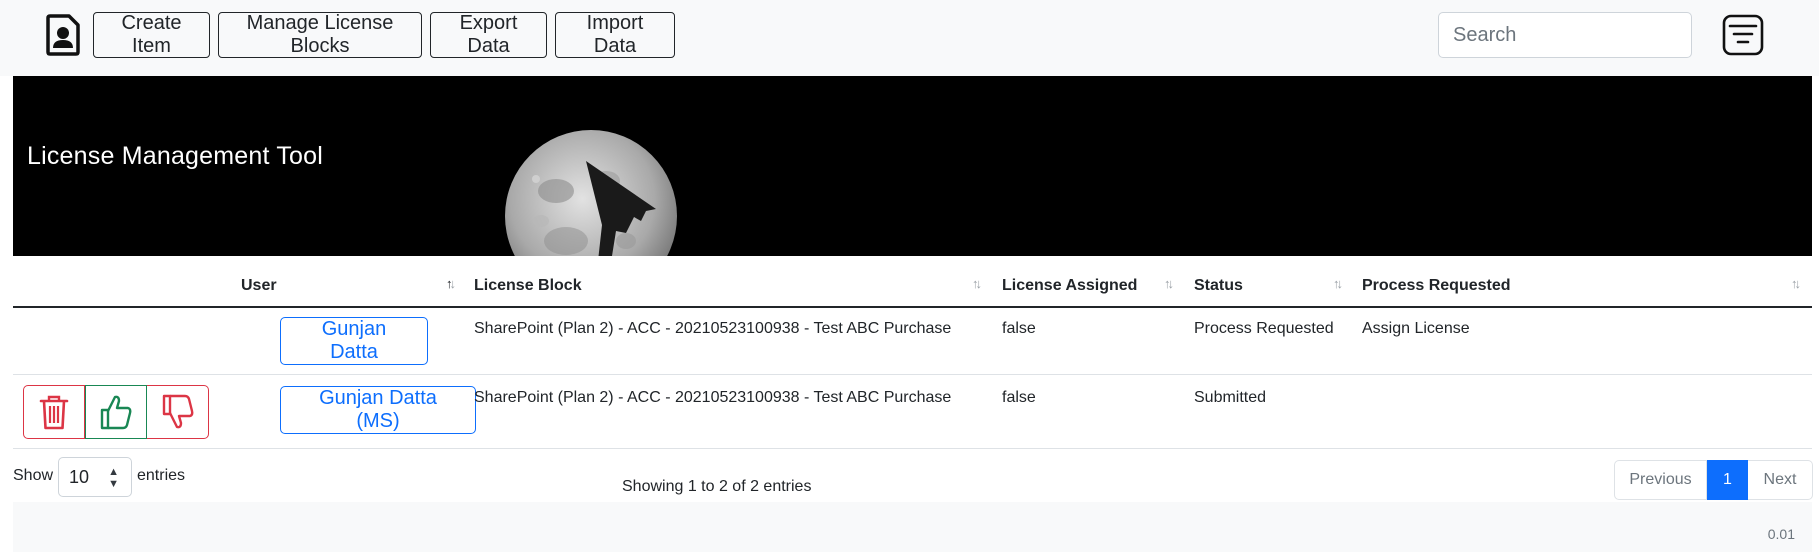 The width and height of the screenshot is (1819, 552). What do you see at coordinates (1660, 480) in the screenshot?
I see `previous-page-button: Previous` at bounding box center [1660, 480].